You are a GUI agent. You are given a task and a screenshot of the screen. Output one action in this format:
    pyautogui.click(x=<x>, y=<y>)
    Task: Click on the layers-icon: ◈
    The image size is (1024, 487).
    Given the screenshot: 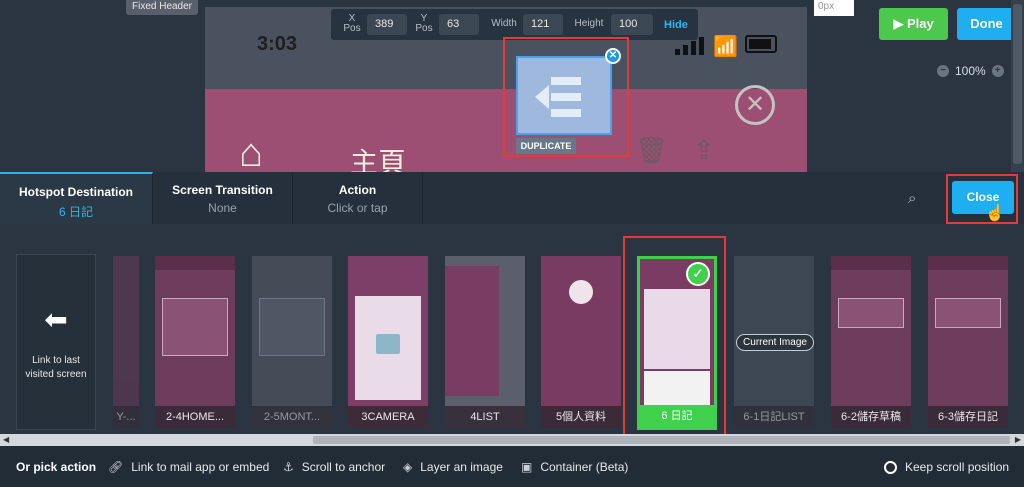 What is the action you would take?
    pyautogui.click(x=408, y=467)
    